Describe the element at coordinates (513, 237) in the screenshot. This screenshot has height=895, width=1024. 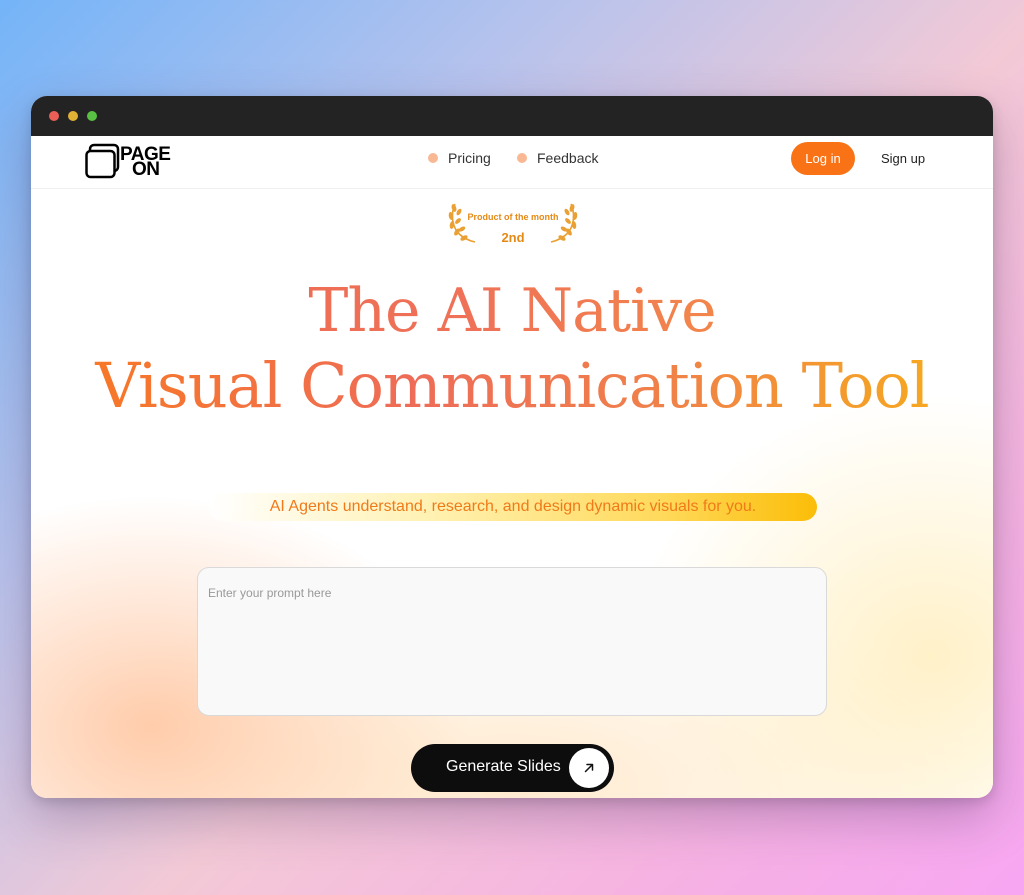
I see `award-rank: 2nd` at that location.